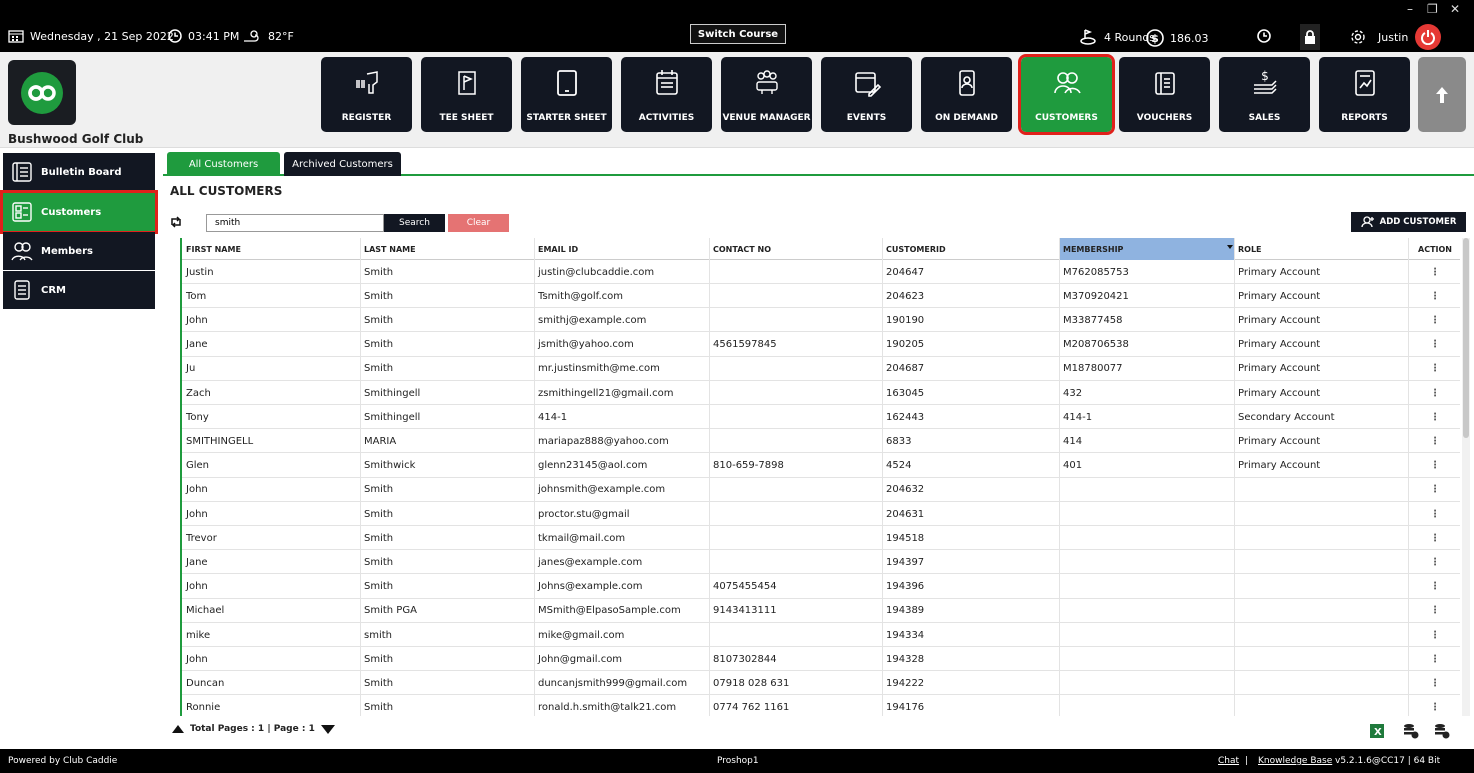 The height and width of the screenshot is (773, 1474). Describe the element at coordinates (1377, 731) in the screenshot. I see `excel-export-icon: X` at that location.